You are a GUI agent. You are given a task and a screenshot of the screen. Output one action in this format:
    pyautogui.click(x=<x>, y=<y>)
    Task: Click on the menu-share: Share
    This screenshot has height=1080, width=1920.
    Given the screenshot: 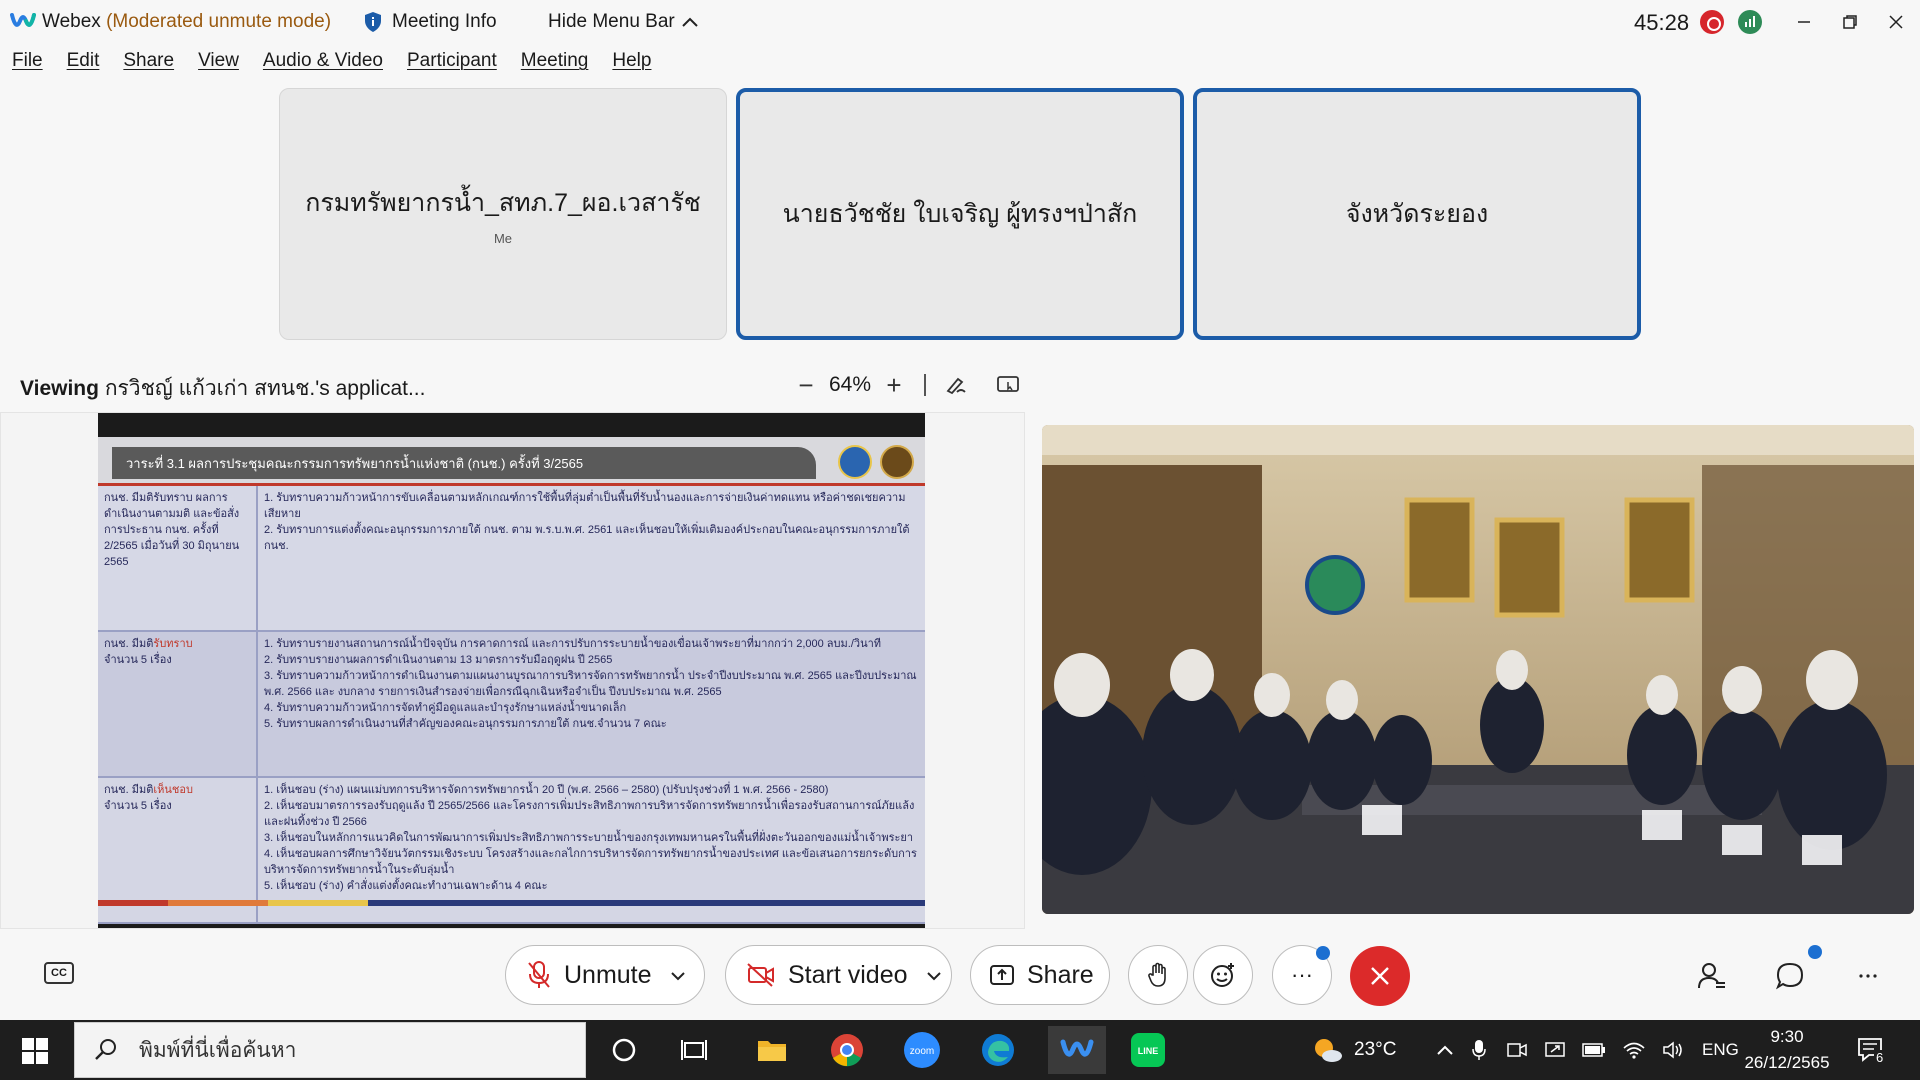 What is the action you would take?
    pyautogui.click(x=148, y=66)
    